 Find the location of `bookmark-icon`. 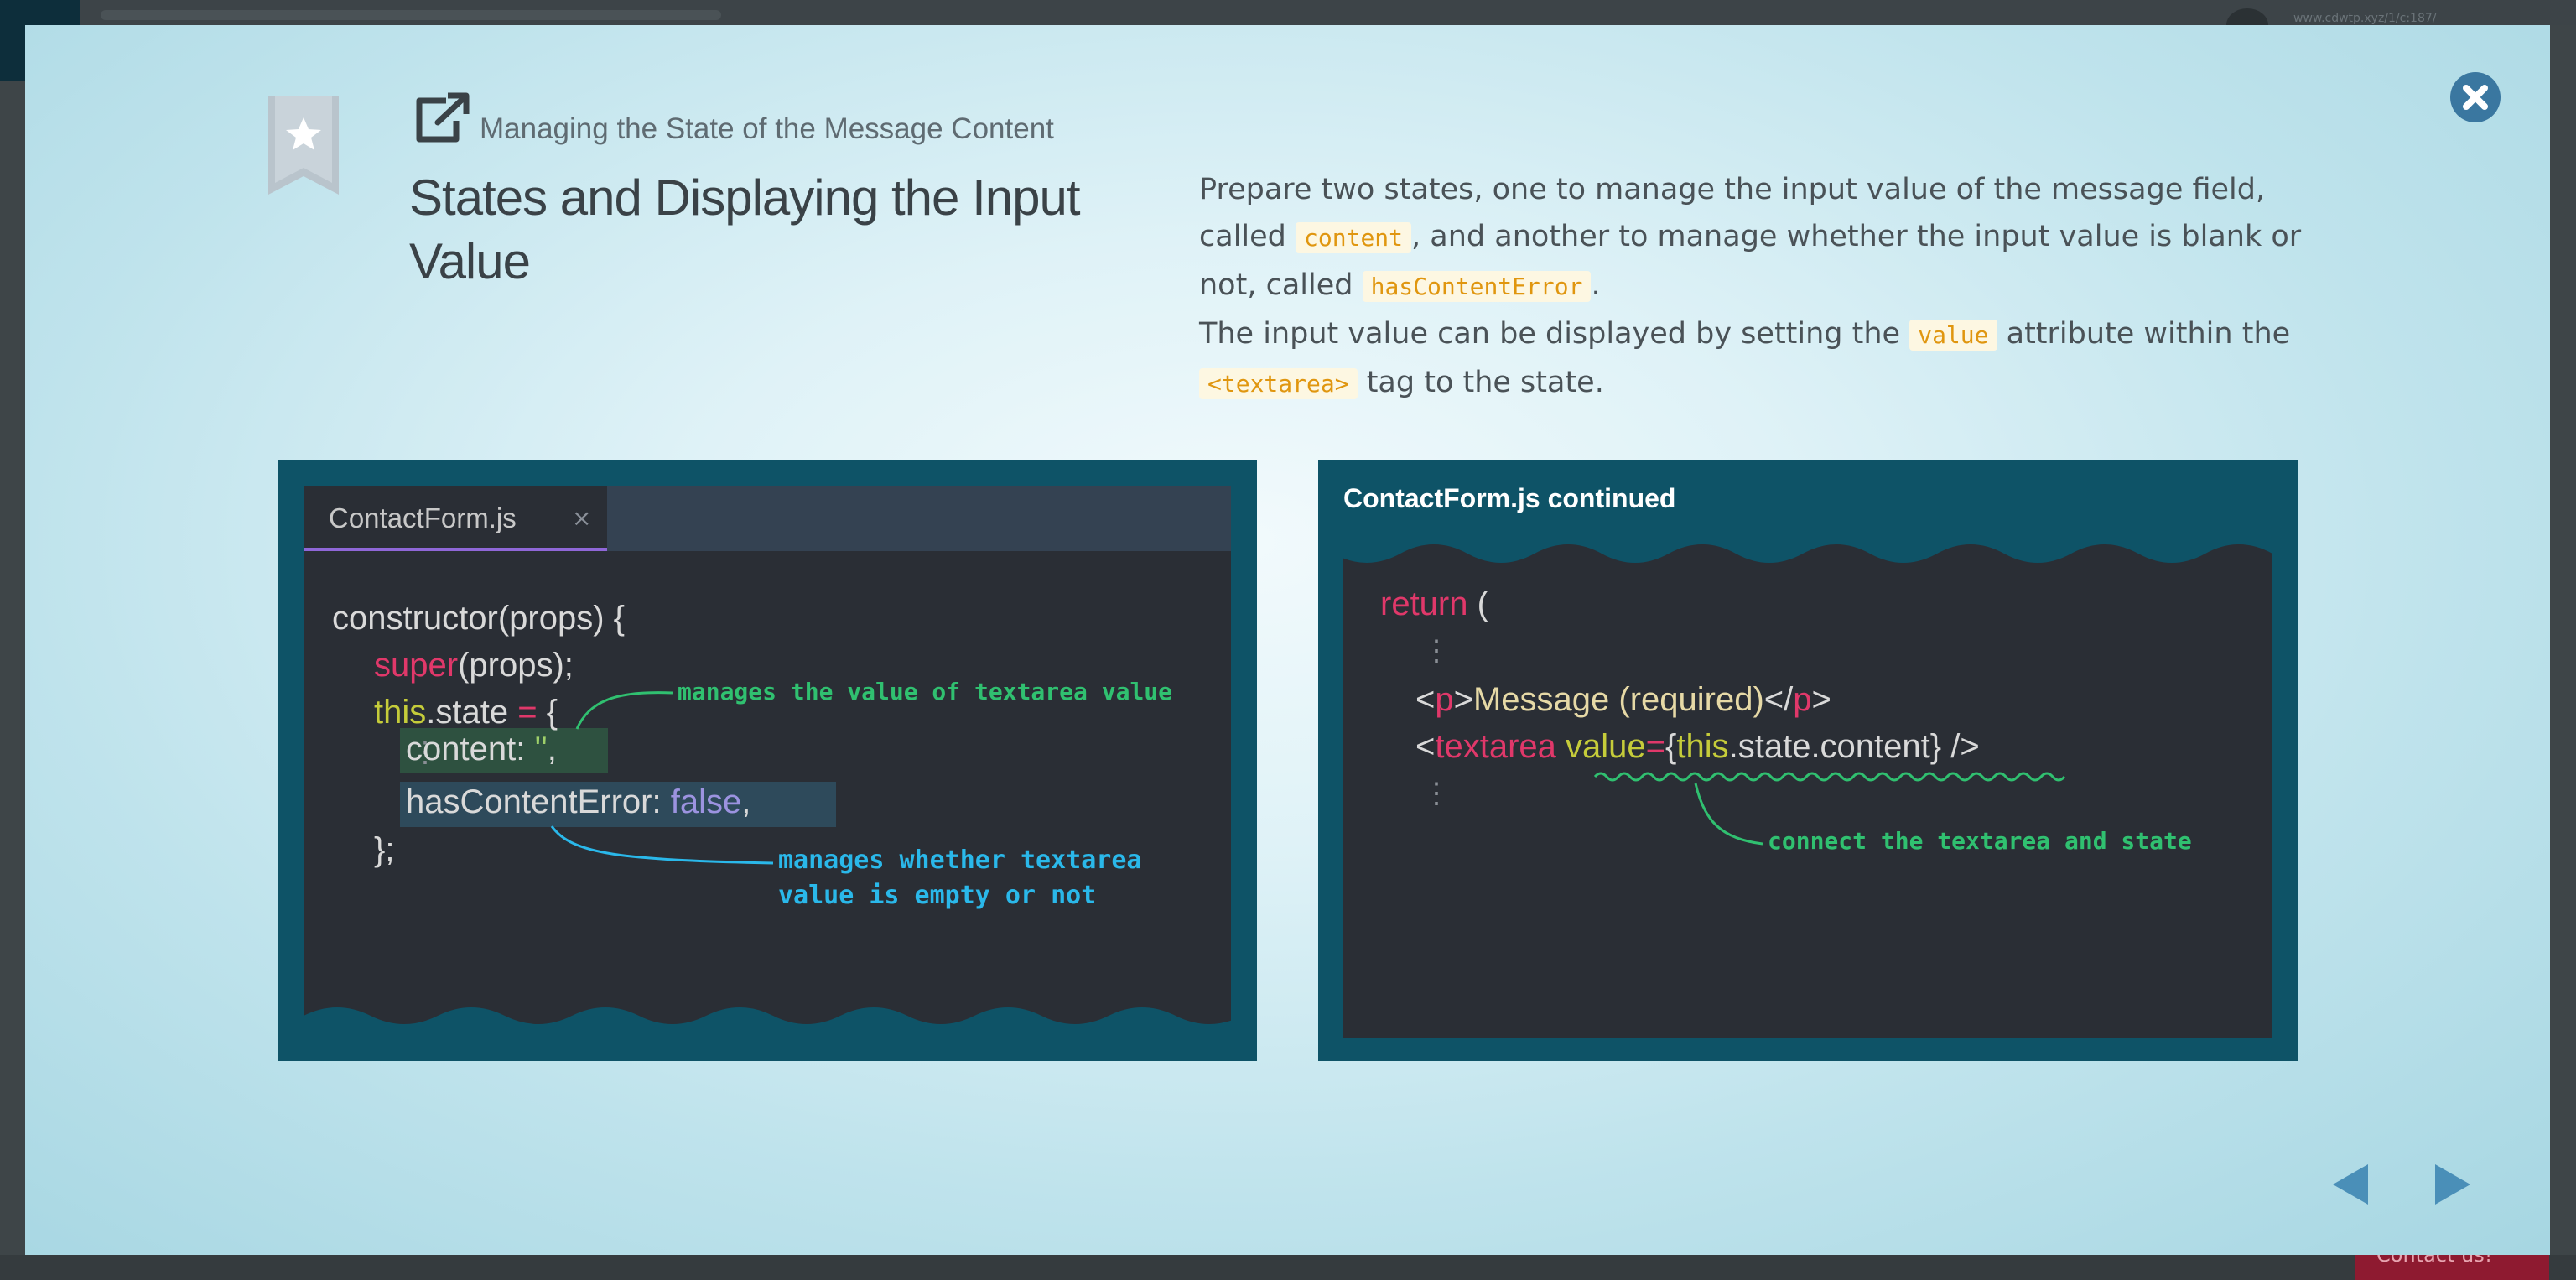

bookmark-icon is located at coordinates (303, 145).